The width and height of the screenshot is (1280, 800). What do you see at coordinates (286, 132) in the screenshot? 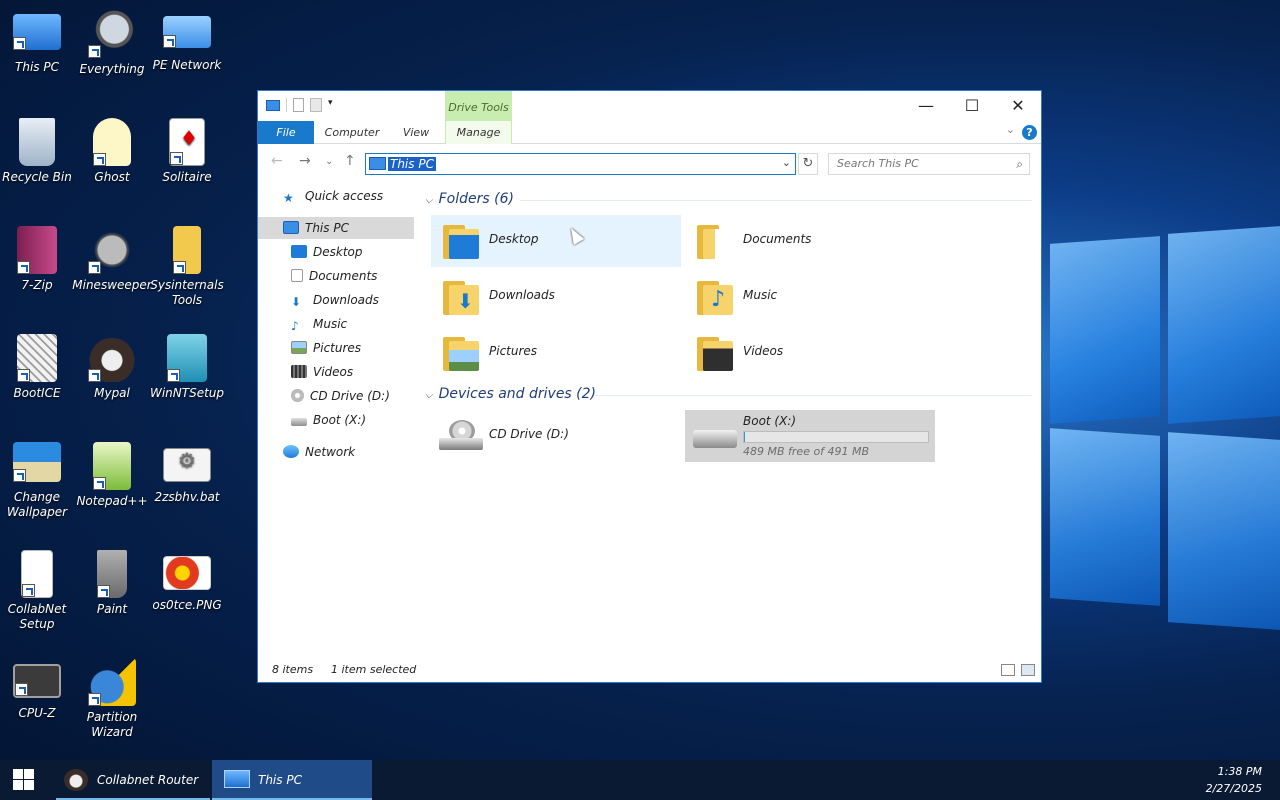
I see `tab-file: File` at bounding box center [286, 132].